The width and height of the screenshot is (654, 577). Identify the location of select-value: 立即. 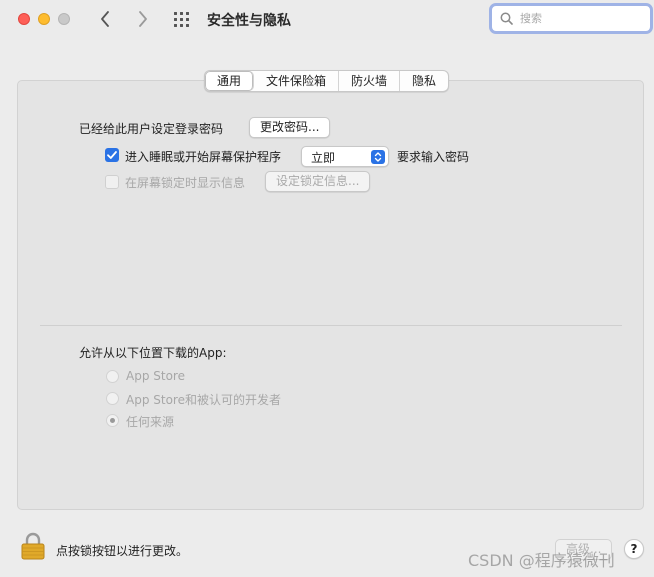
(323, 158).